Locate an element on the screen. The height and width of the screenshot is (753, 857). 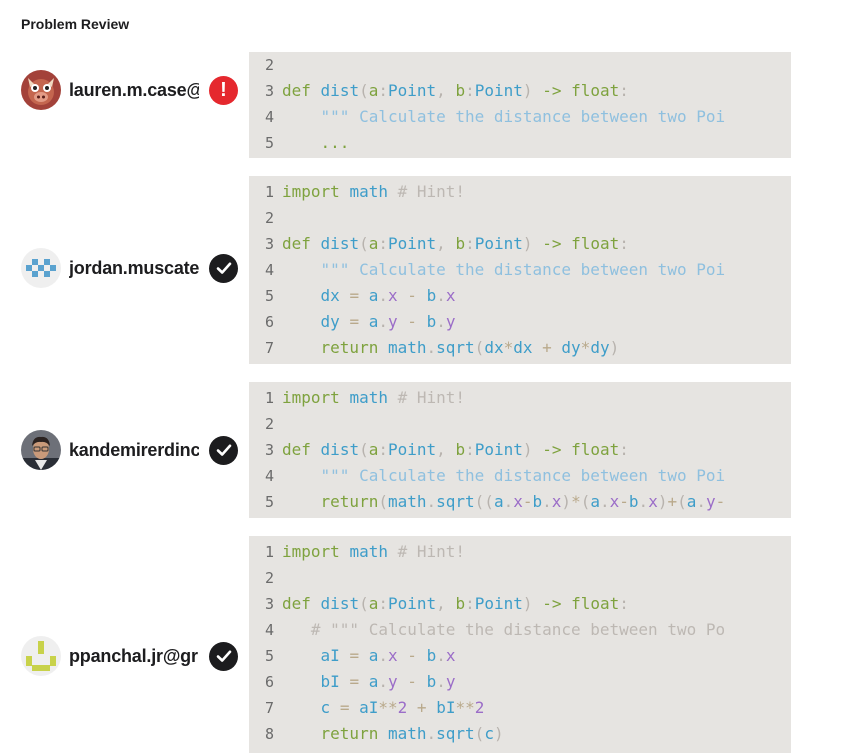
code-line: aI = a.x - b.x is located at coordinates (388, 655).